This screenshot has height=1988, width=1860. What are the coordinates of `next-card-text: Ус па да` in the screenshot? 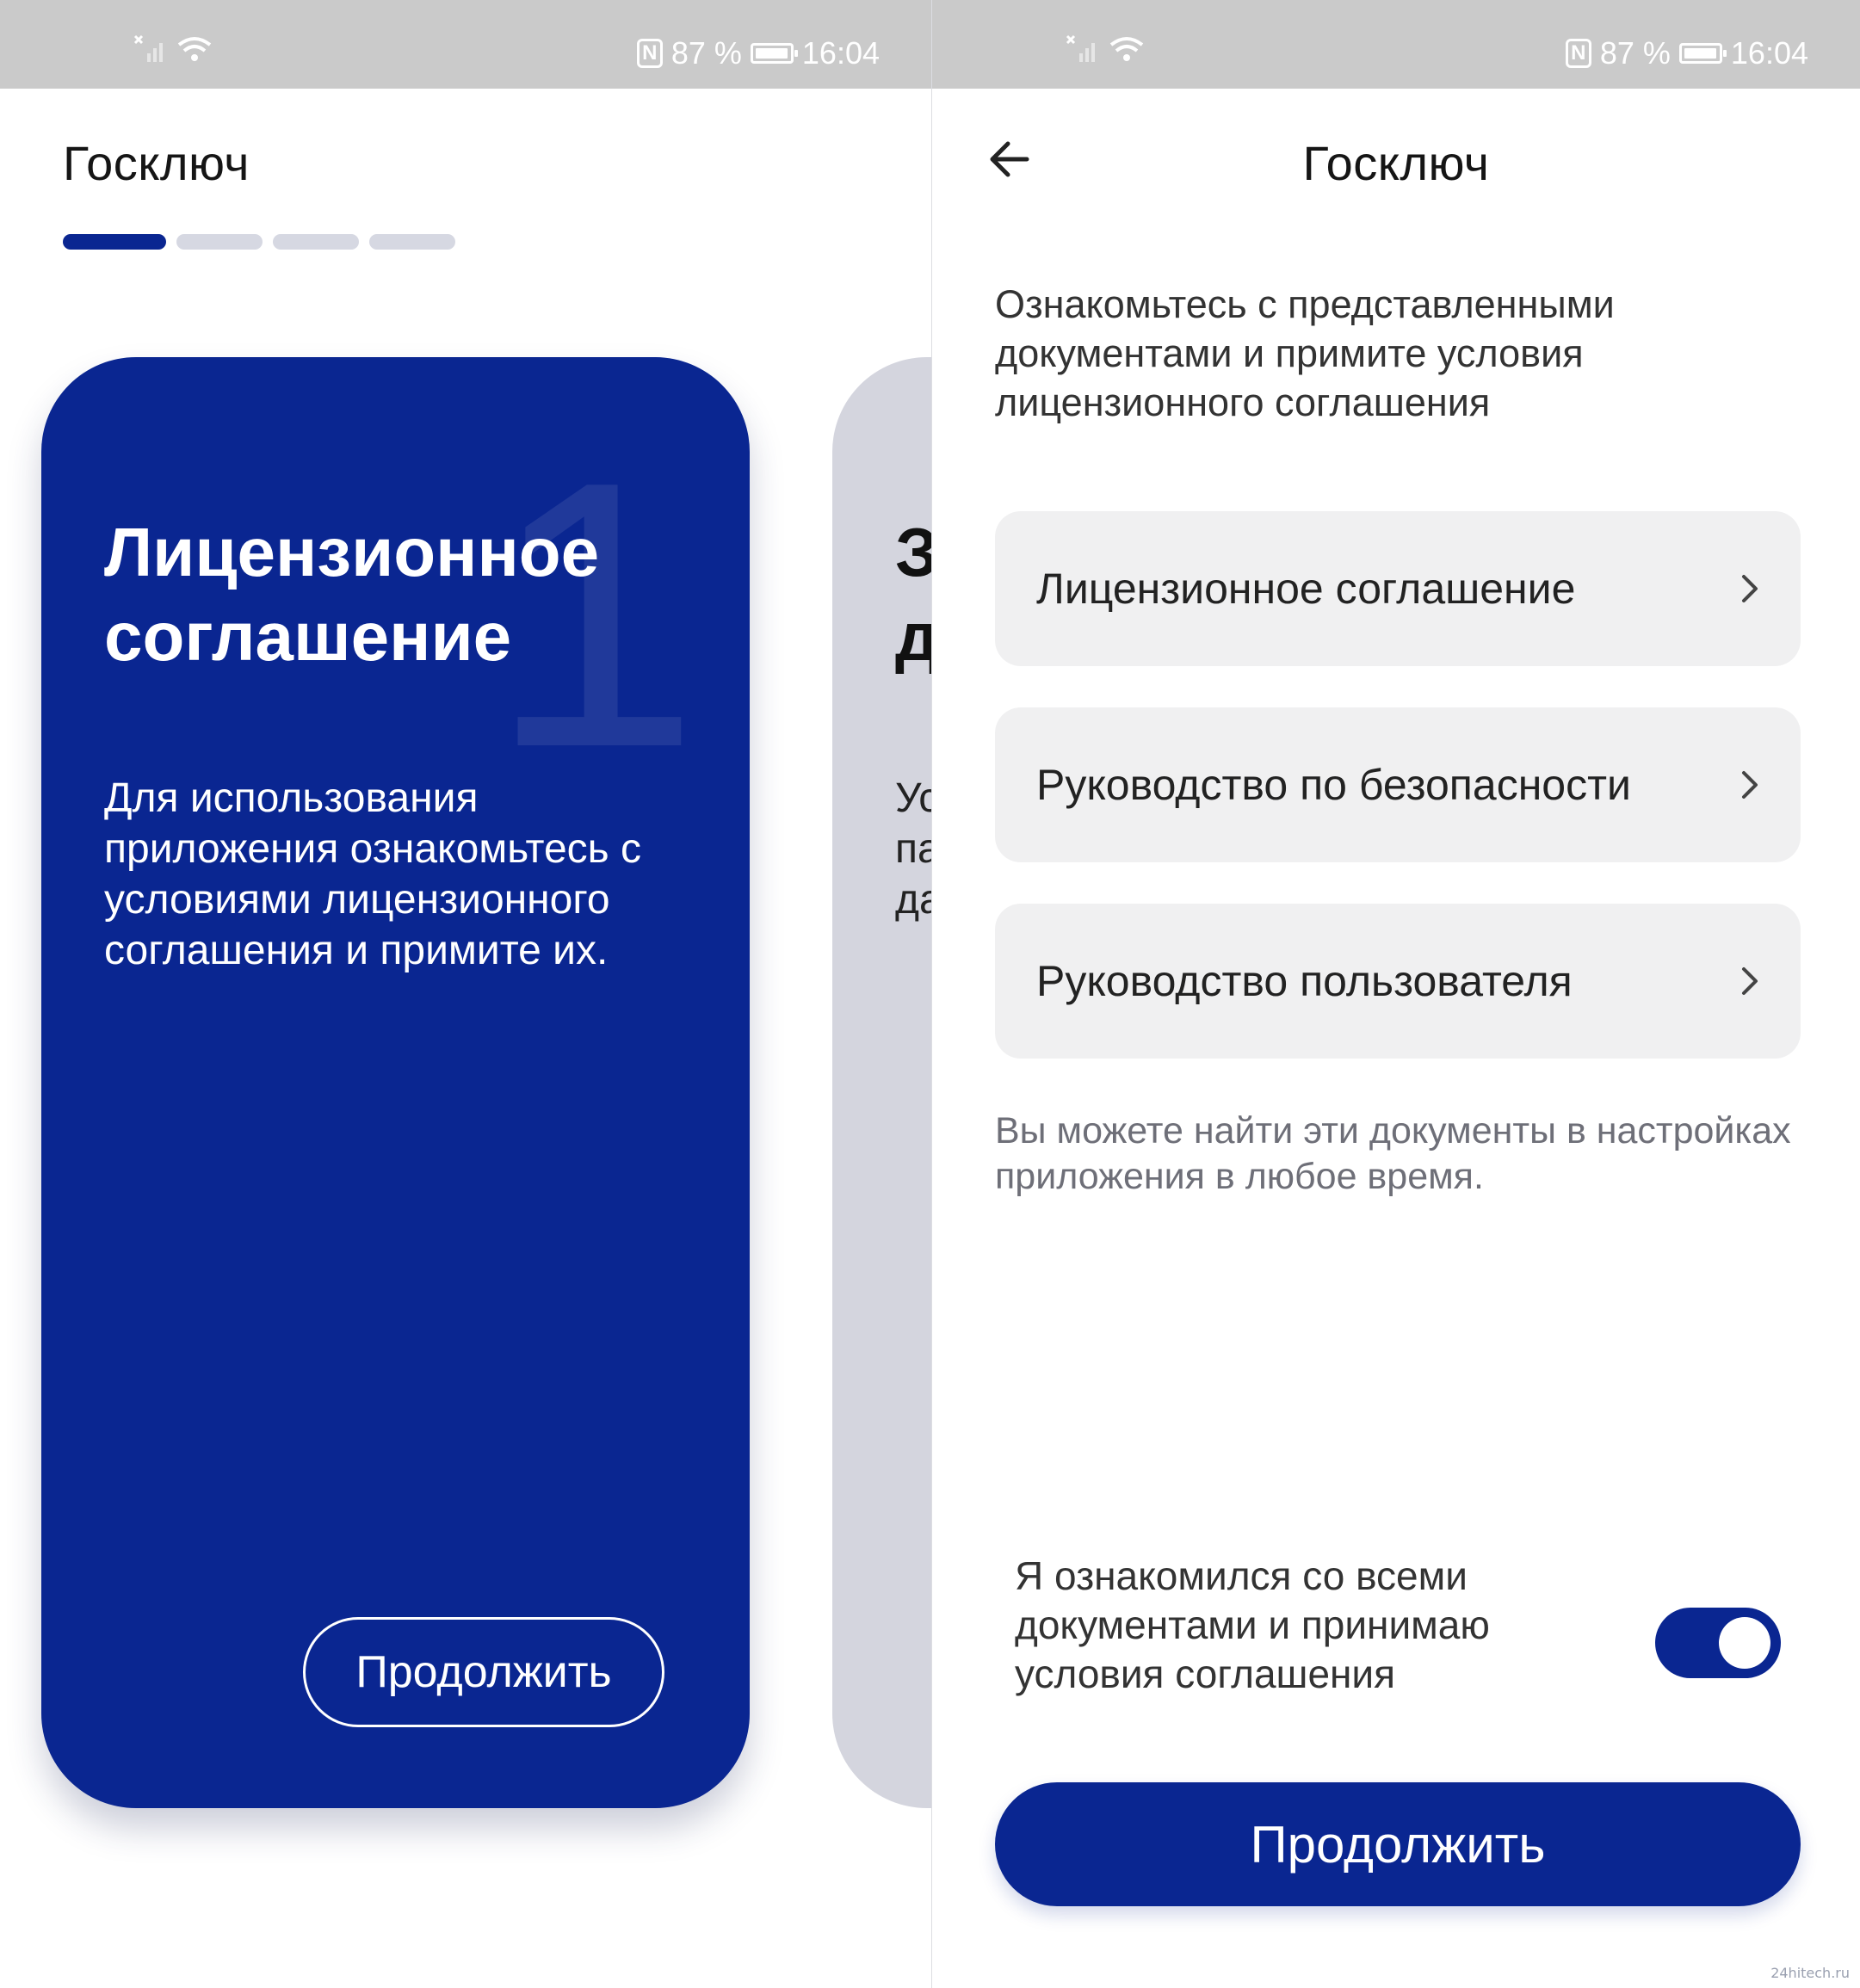 It's located at (913, 849).